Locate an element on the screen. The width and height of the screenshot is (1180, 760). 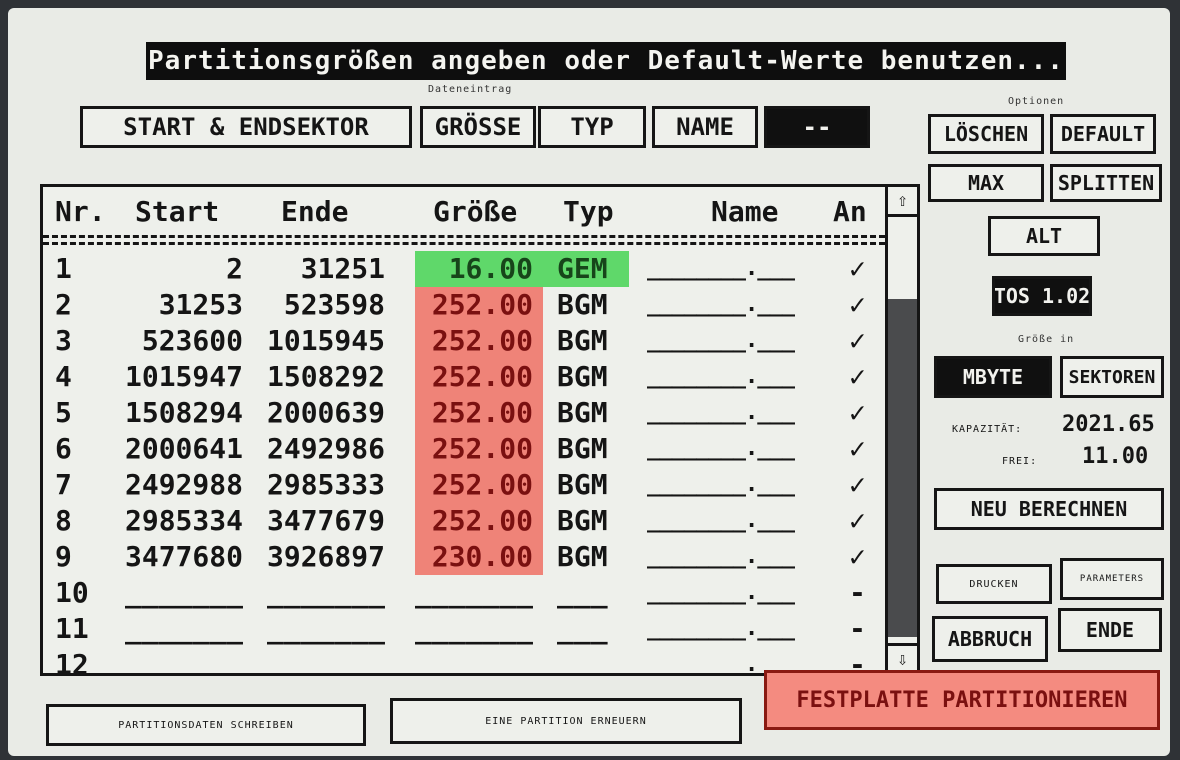
row-end: 1508292 is located at coordinates (325, 376).